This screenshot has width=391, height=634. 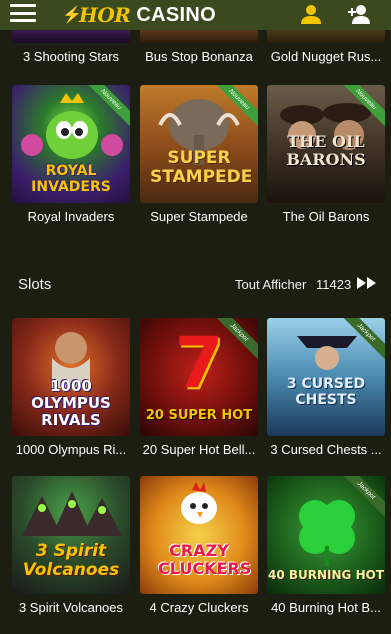 What do you see at coordinates (35, 284) in the screenshot?
I see `section-title: Slots` at bounding box center [35, 284].